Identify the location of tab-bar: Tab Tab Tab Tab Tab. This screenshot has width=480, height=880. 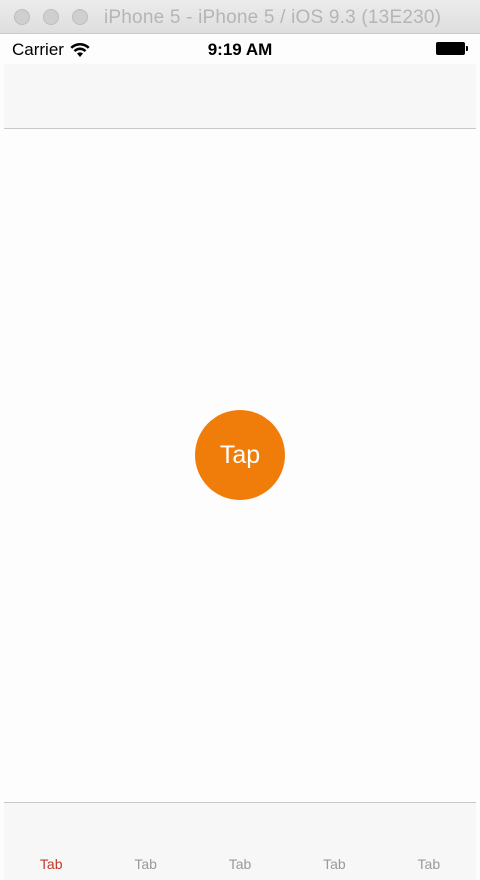
(240, 841).